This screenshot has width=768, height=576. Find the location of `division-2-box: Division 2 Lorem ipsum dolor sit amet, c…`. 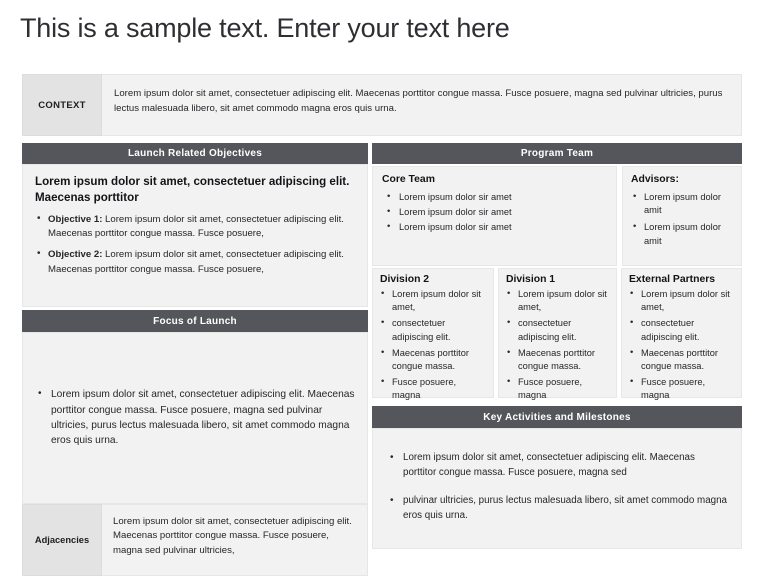

division-2-box: Division 2 Lorem ipsum dolor sit amet, c… is located at coordinates (433, 334).